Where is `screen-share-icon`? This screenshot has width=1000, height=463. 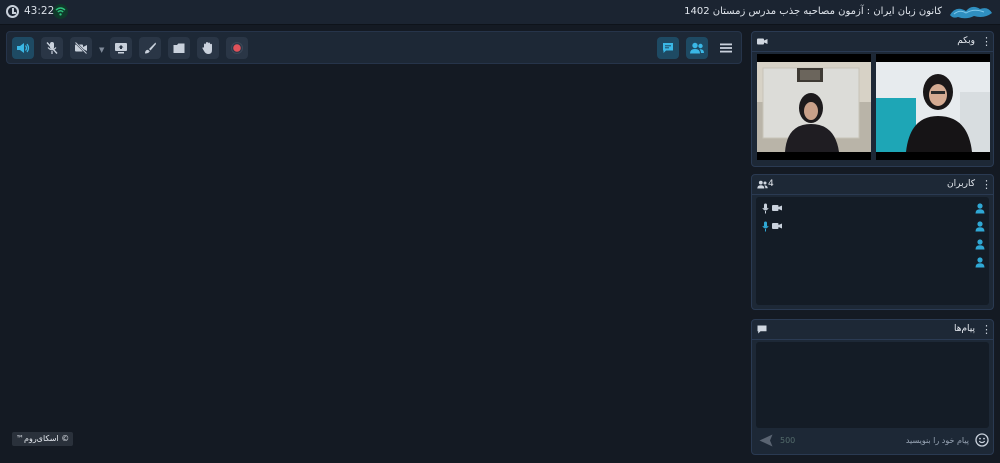 screen-share-icon is located at coordinates (121, 48).